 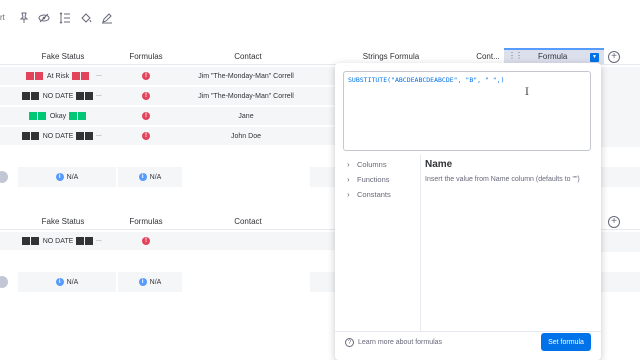 I want to click on text-cursor-icon: I, so click(x=527, y=92).